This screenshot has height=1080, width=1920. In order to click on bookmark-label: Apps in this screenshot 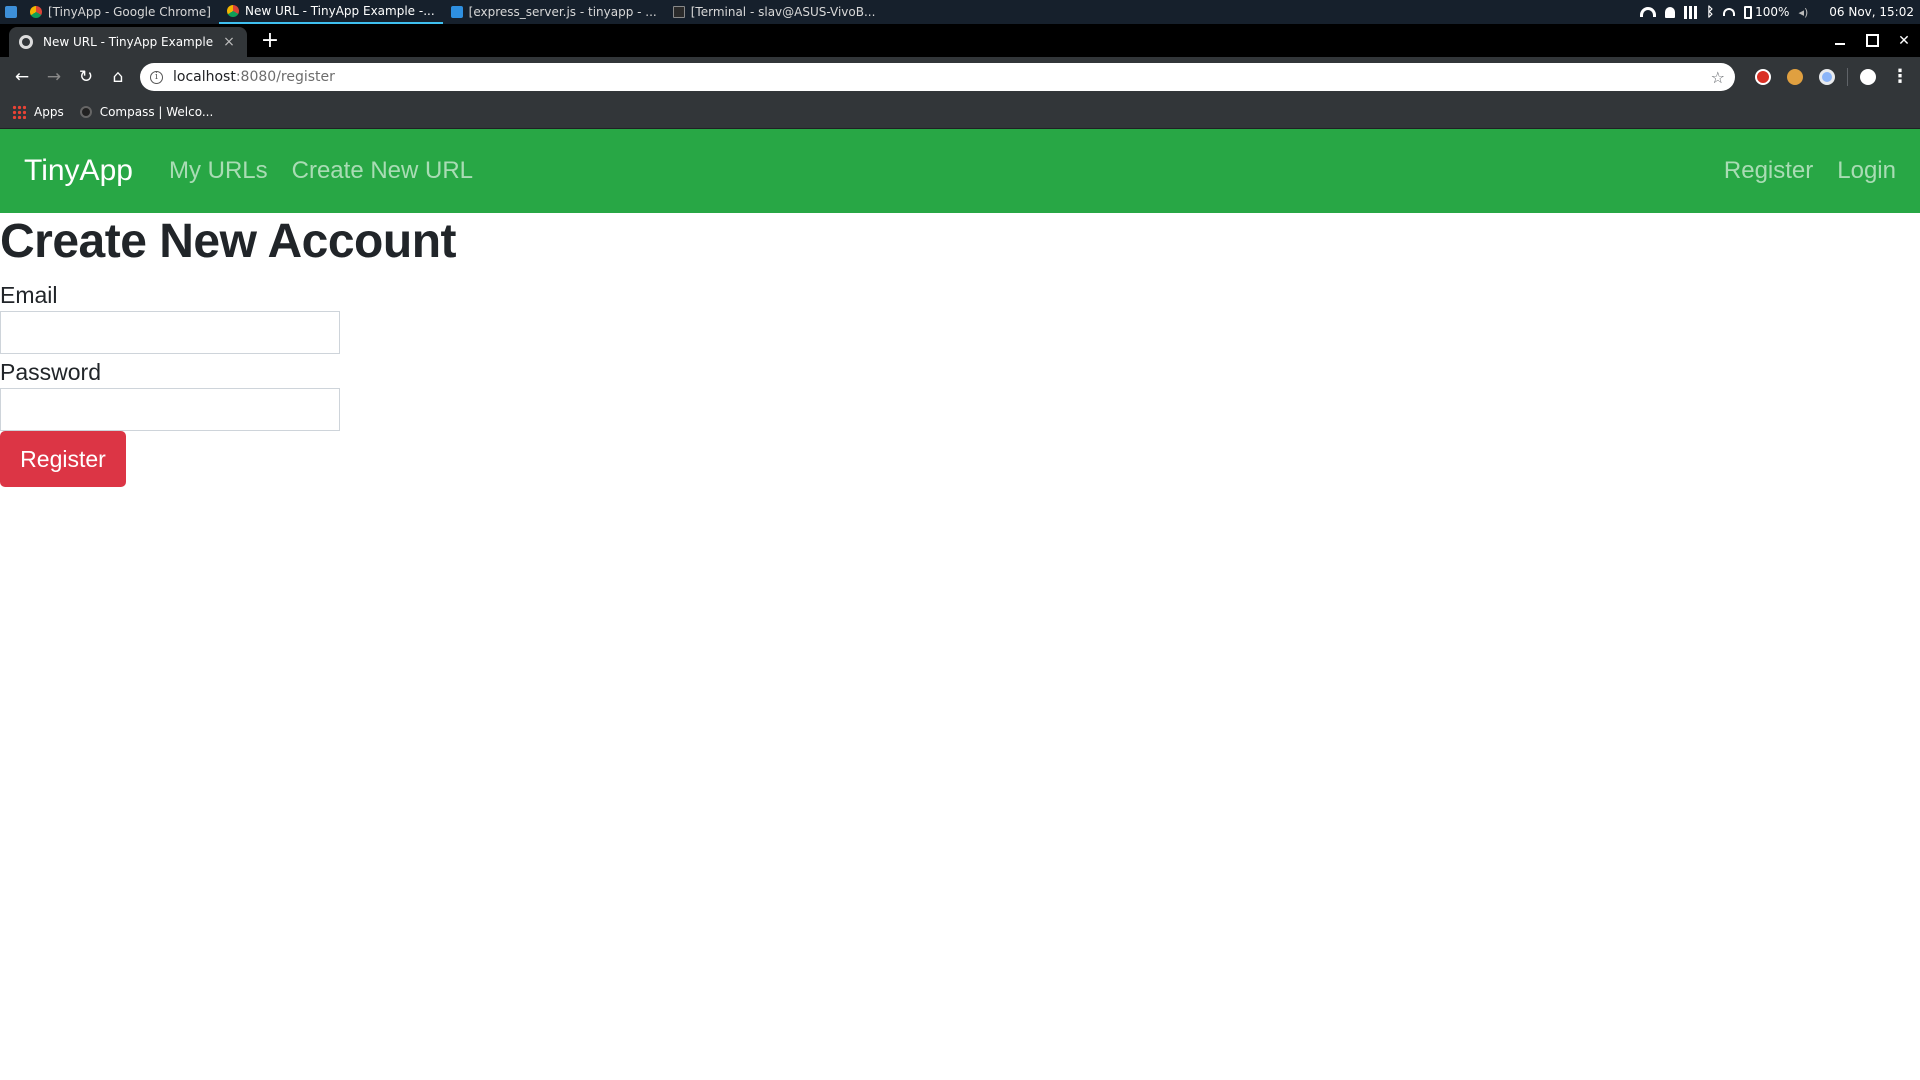, I will do `click(49, 112)`.